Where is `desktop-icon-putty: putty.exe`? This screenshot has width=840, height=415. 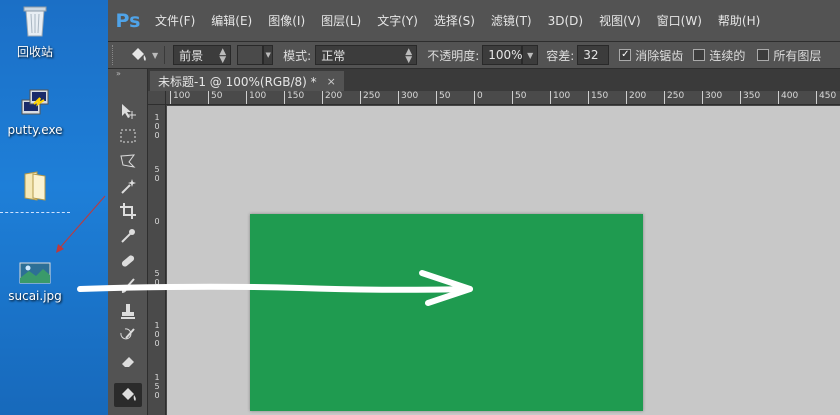 desktop-icon-putty: putty.exe is located at coordinates (35, 112).